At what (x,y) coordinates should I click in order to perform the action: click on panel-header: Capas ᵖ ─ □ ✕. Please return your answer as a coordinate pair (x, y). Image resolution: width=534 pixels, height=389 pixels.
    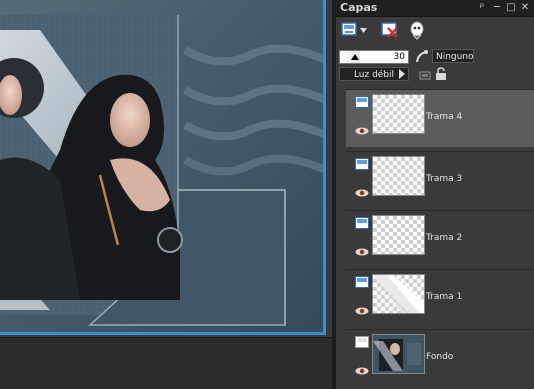
    Looking at the image, I should click on (435, 8).